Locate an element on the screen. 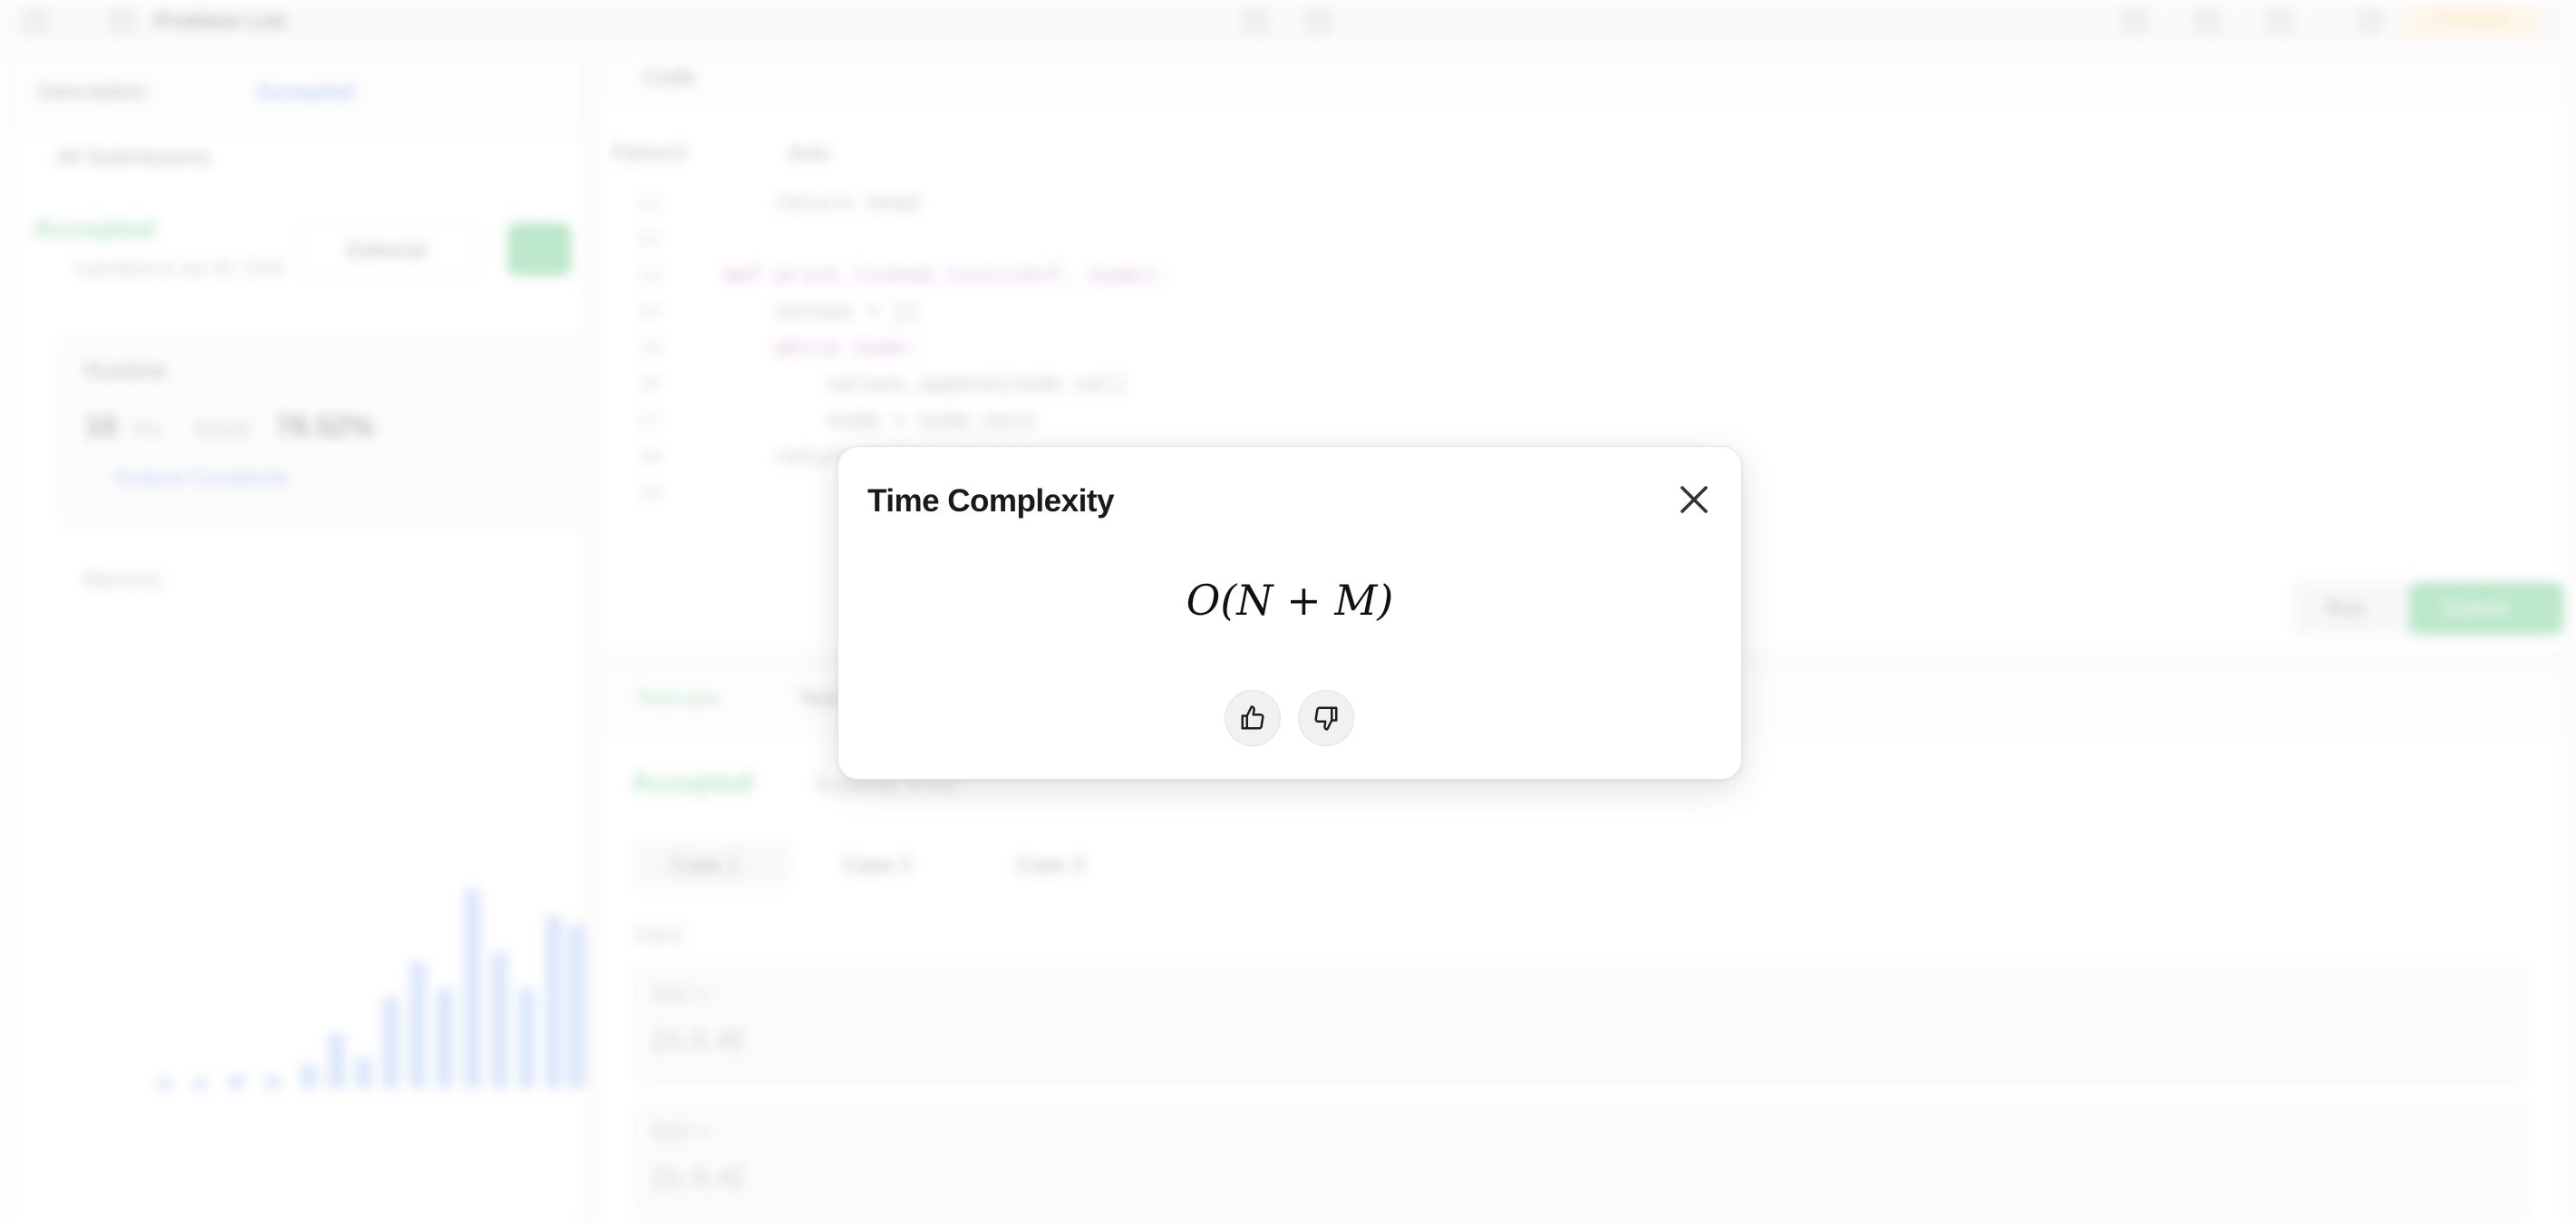 The width and height of the screenshot is (2576, 1224). close-button is located at coordinates (1694, 500).